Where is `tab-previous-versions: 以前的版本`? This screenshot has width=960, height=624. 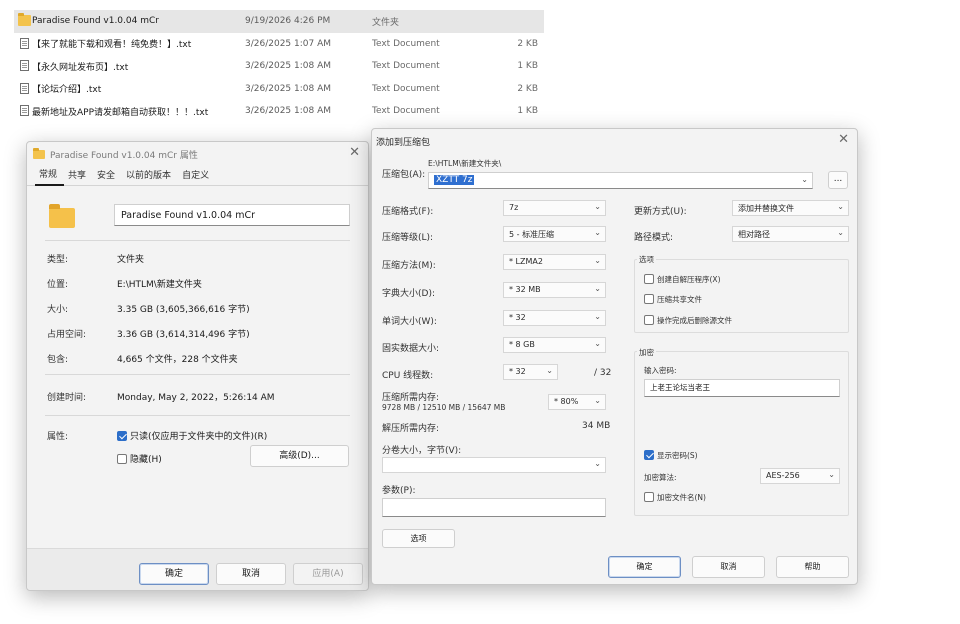
tab-previous-versions: 以前的版本 is located at coordinates (150, 176).